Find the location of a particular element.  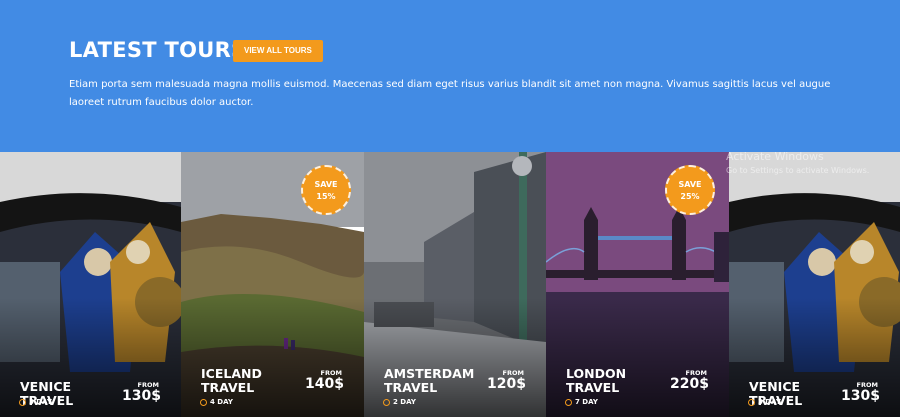

save-value: 15% is located at coordinates (326, 196).